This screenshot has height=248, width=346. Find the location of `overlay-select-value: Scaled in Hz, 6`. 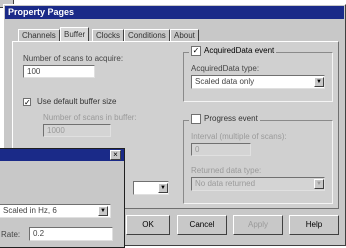

overlay-select-value: Scaled in Hz, 6 is located at coordinates (30, 210).